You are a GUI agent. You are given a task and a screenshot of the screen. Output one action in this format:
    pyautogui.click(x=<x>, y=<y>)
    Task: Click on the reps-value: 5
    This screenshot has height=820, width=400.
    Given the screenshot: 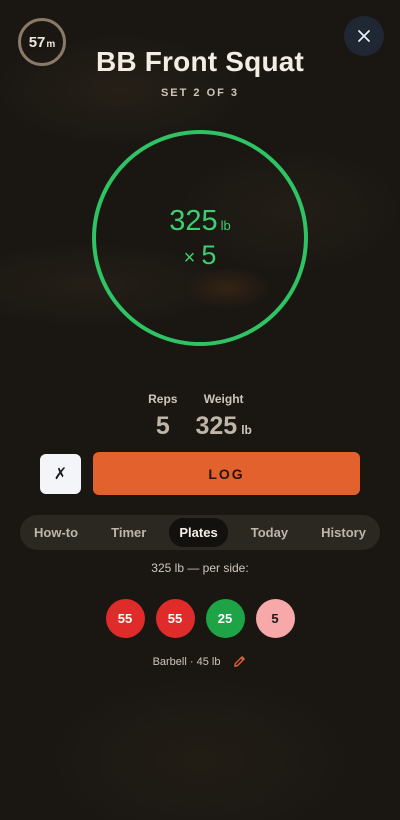 What is the action you would take?
    pyautogui.click(x=162, y=426)
    